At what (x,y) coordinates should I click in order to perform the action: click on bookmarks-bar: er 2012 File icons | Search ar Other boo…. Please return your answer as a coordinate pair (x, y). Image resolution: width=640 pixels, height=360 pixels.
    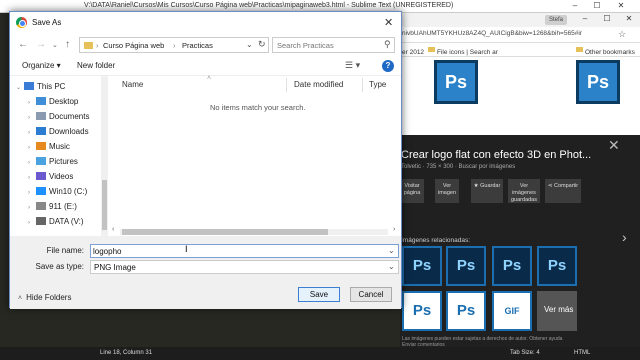
    Looking at the image, I should click on (520, 50).